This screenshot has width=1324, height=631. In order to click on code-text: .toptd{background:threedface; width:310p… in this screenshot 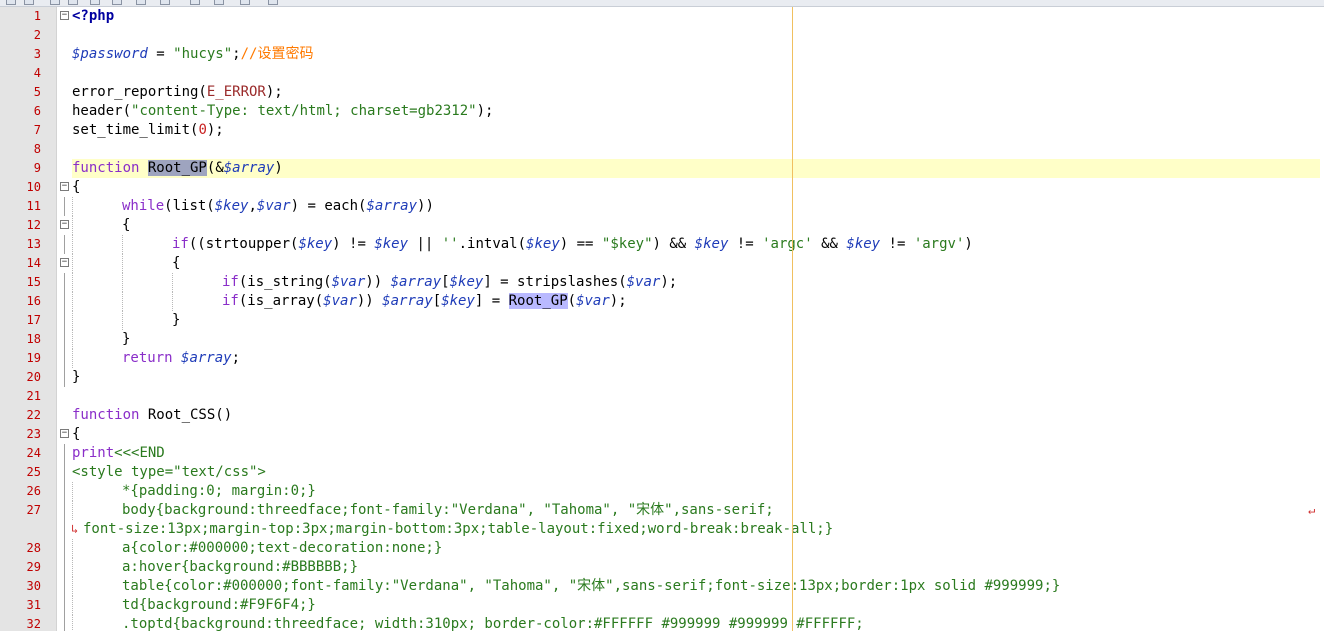, I will do `click(696, 623)`.